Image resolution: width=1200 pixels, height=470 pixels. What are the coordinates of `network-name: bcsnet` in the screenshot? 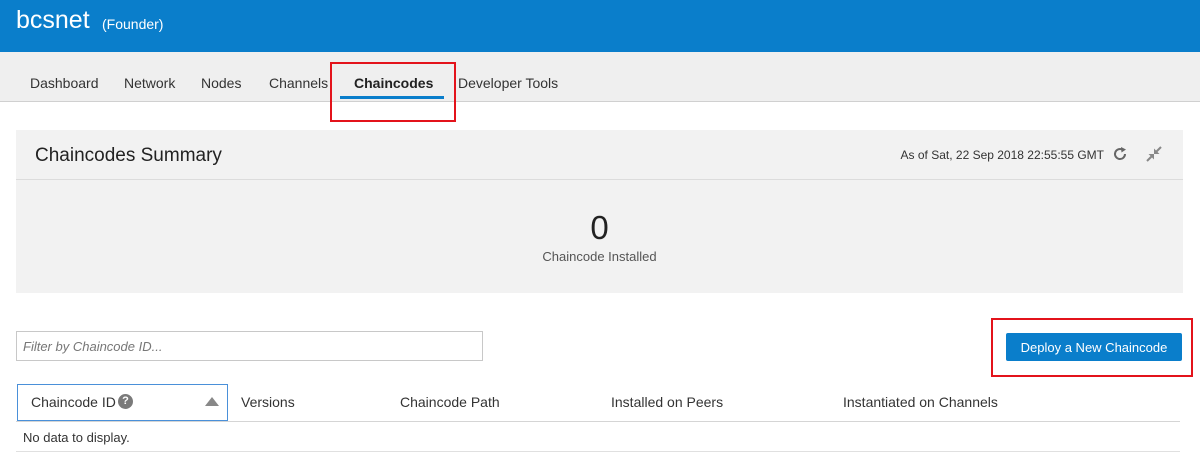 It's located at (53, 20).